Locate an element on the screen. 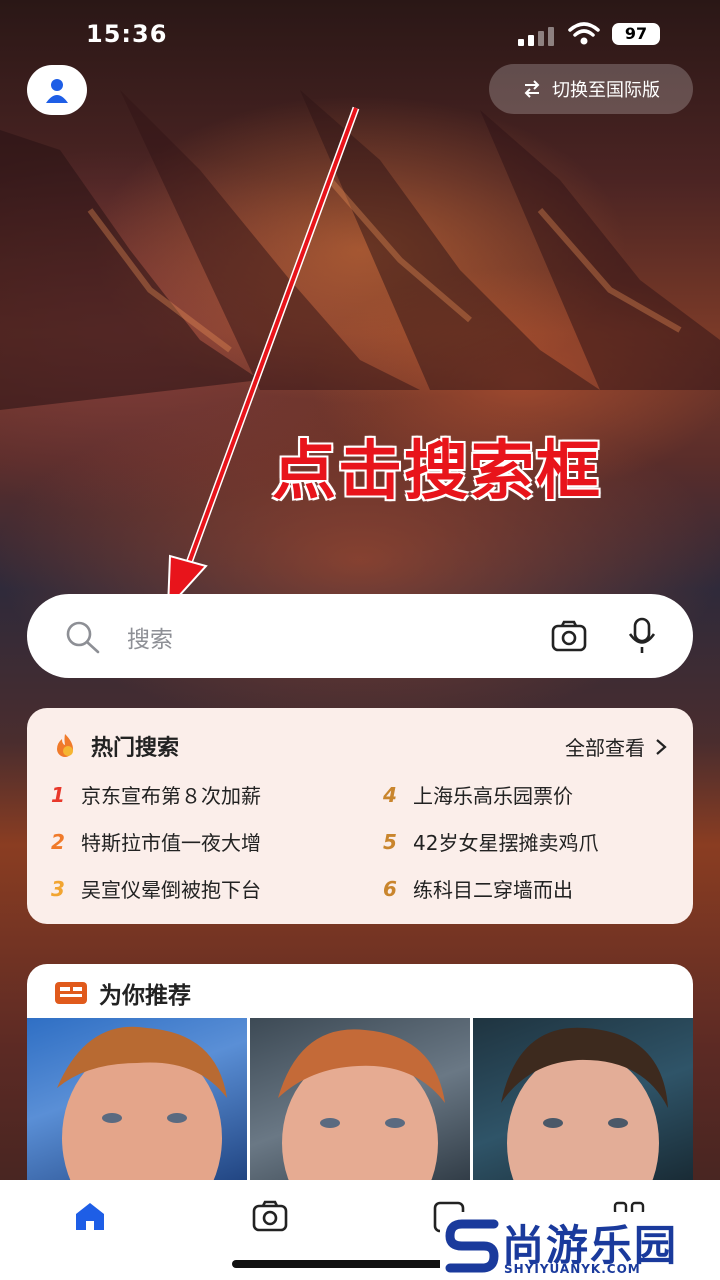 This screenshot has width=720, height=1280. site-watermark: 尚游乐园 SHYIYUANYK.COM is located at coordinates (580, 1246).